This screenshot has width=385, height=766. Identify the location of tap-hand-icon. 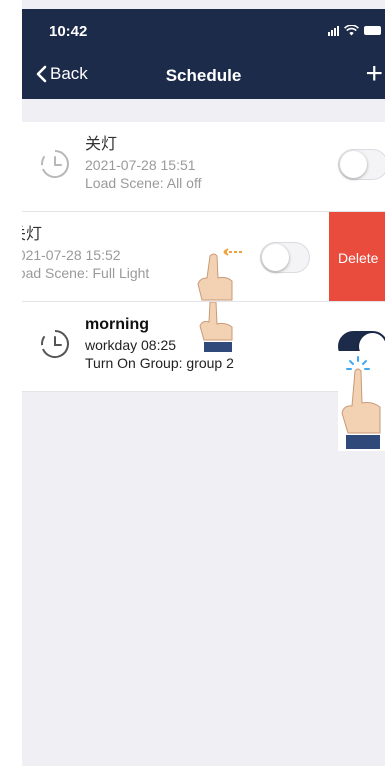
(361, 401).